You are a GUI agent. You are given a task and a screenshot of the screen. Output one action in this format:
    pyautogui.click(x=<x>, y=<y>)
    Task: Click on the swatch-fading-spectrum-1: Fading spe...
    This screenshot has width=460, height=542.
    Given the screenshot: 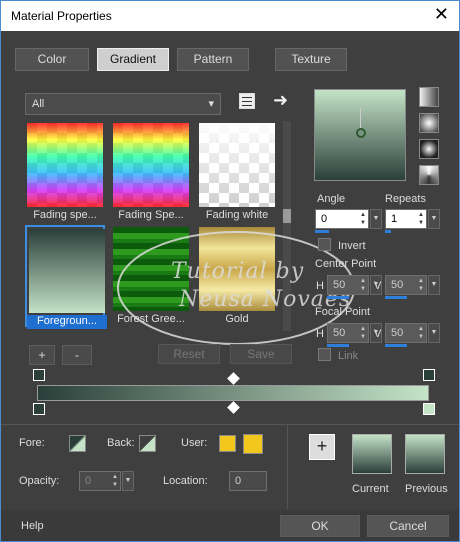 What is the action you would take?
    pyautogui.click(x=65, y=172)
    